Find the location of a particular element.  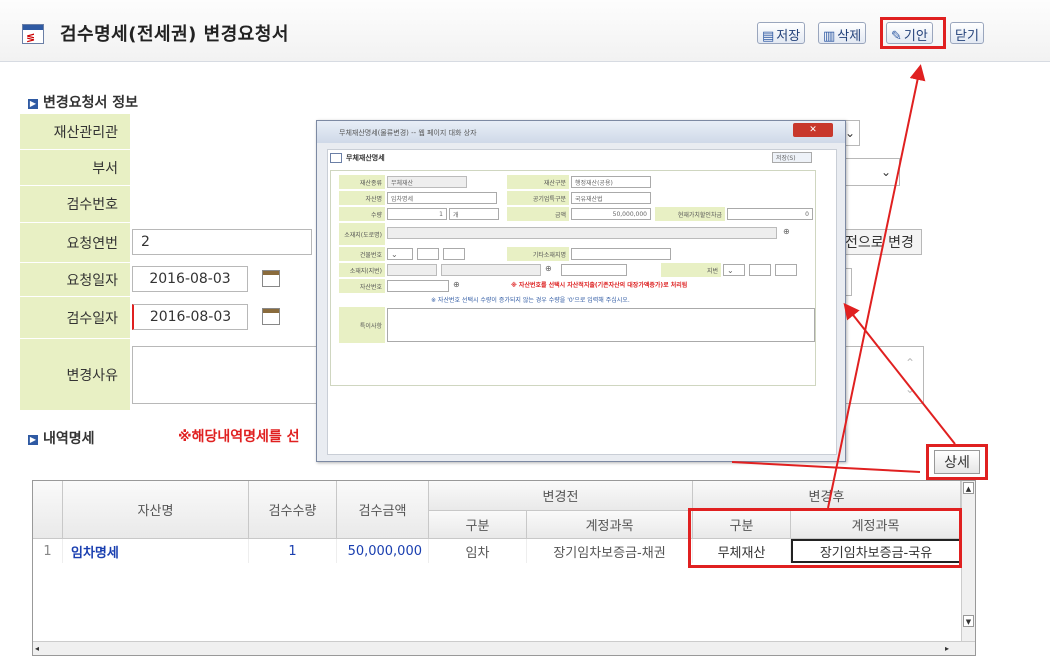

arrow-to-dialog is located at coordinates (899, 373).